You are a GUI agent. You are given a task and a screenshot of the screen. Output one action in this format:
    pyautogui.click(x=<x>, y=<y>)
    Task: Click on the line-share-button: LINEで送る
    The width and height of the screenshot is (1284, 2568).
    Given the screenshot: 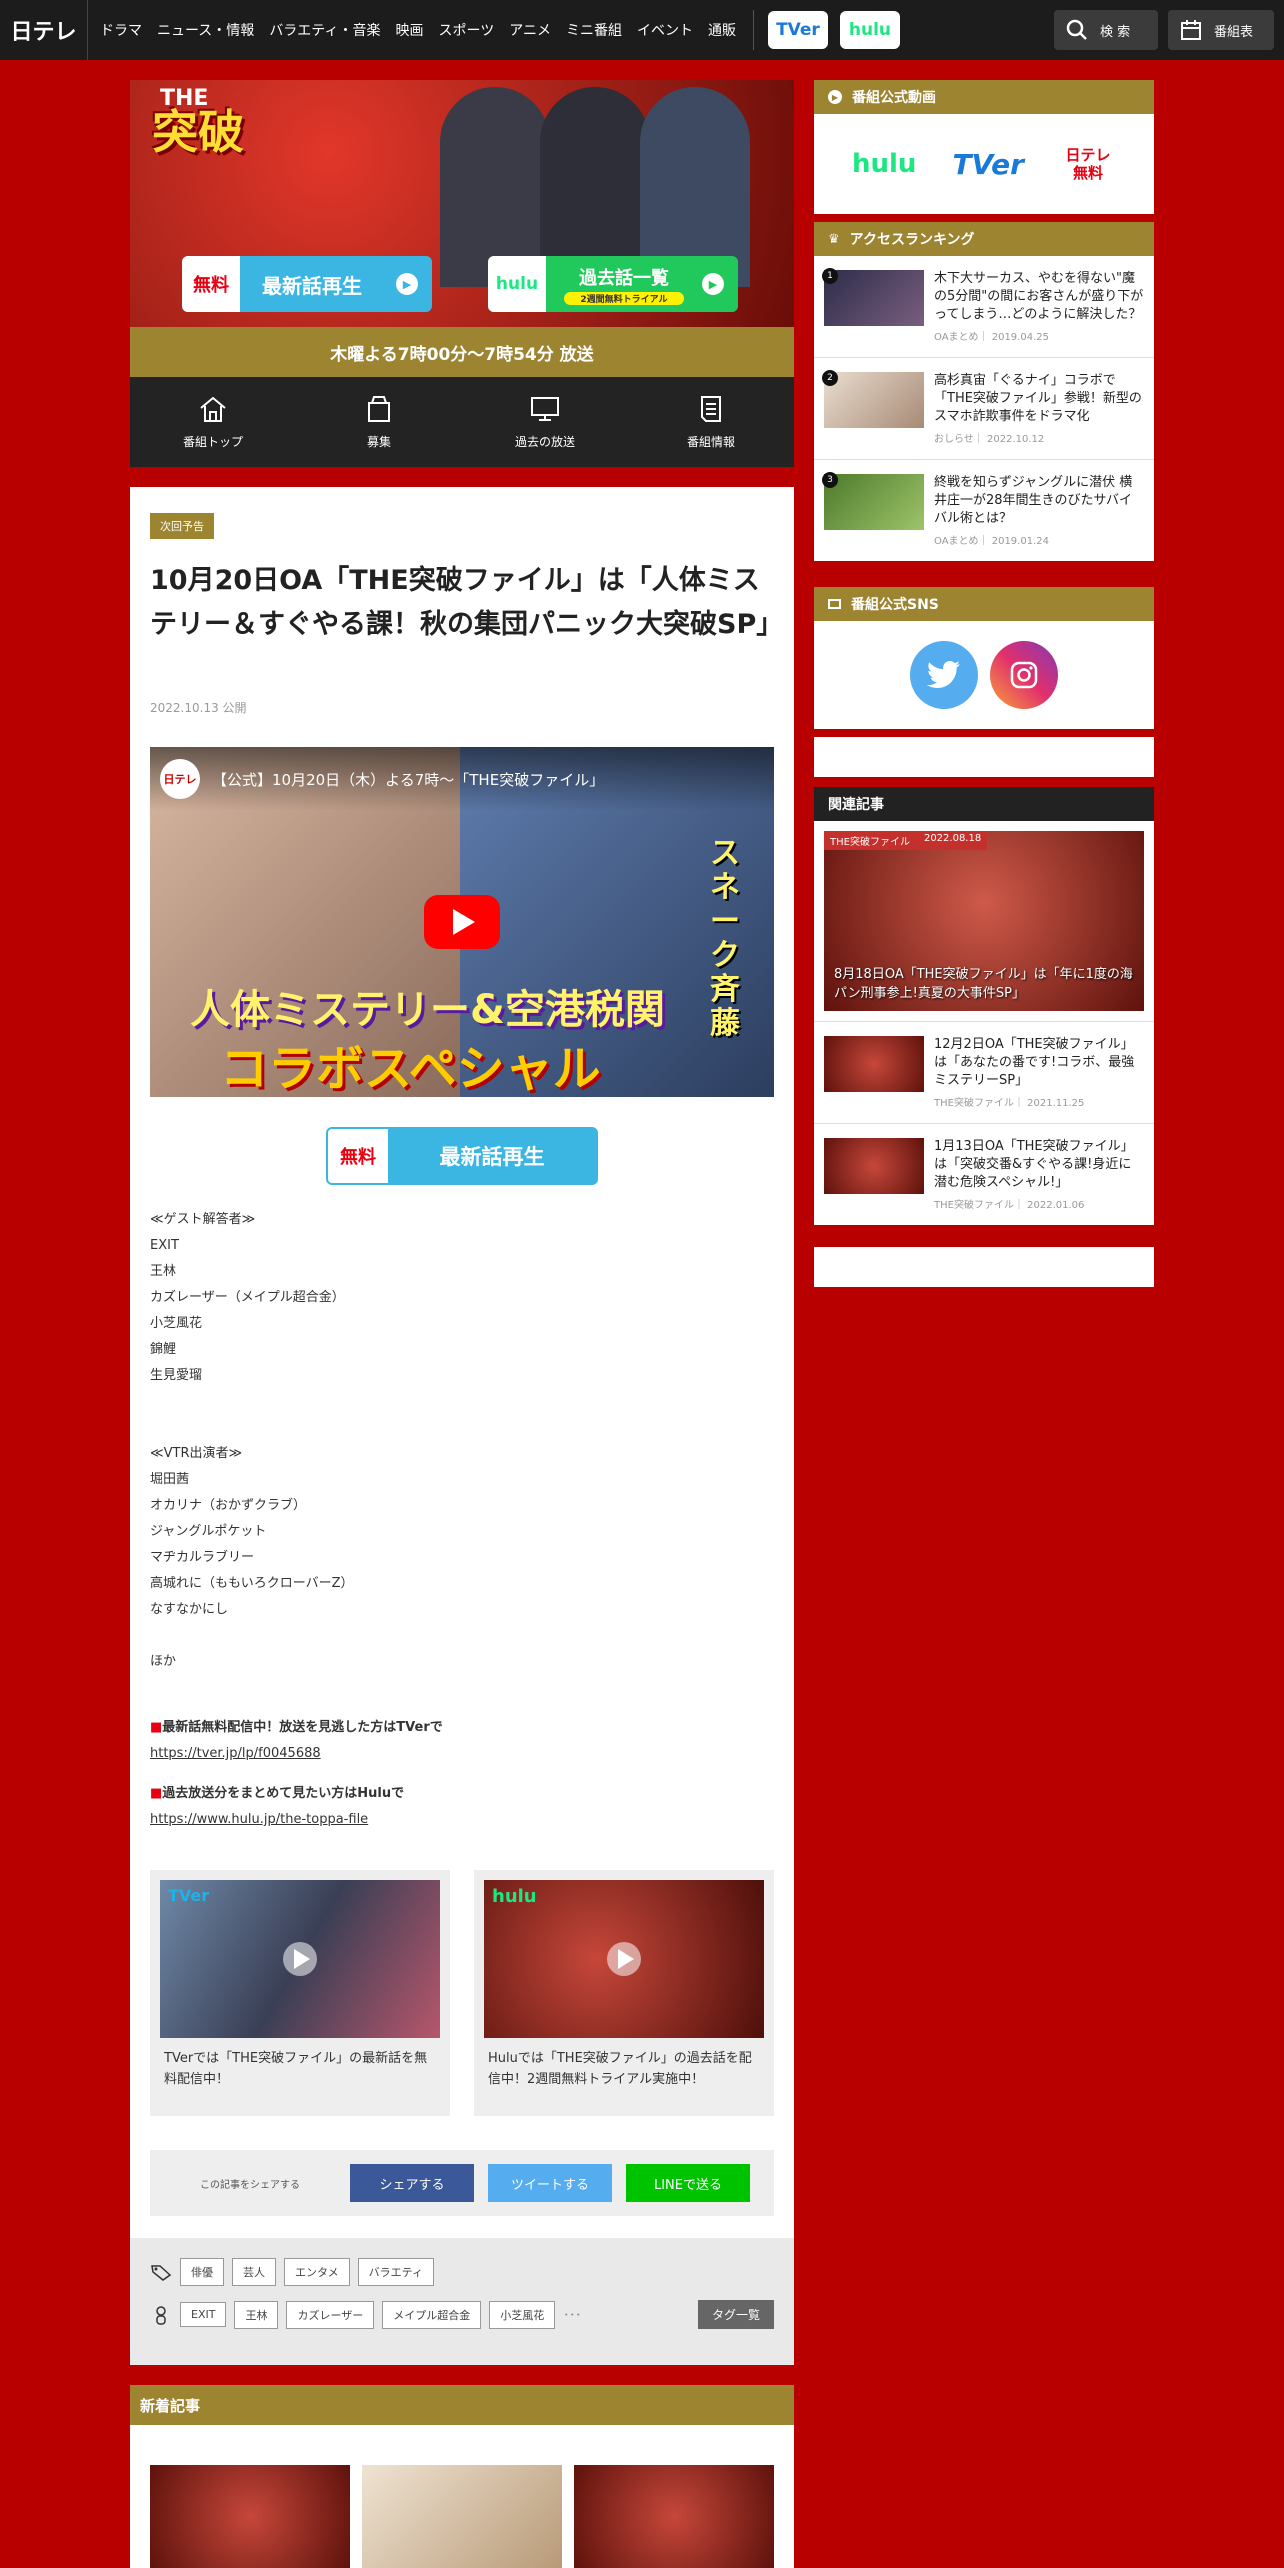 What is the action you would take?
    pyautogui.click(x=688, y=2183)
    